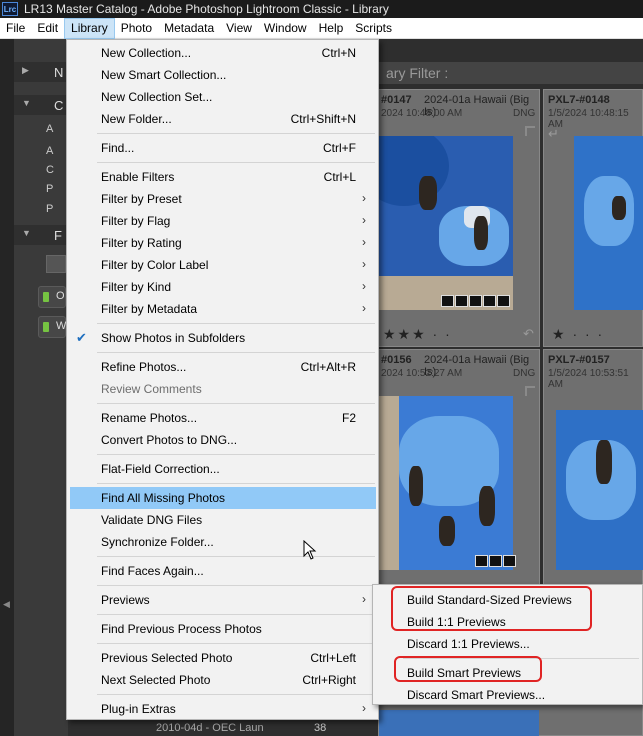 This screenshot has width=643, height=736. What do you see at coordinates (189, 28) in the screenshot?
I see `menu-metadata: Metadata` at bounding box center [189, 28].